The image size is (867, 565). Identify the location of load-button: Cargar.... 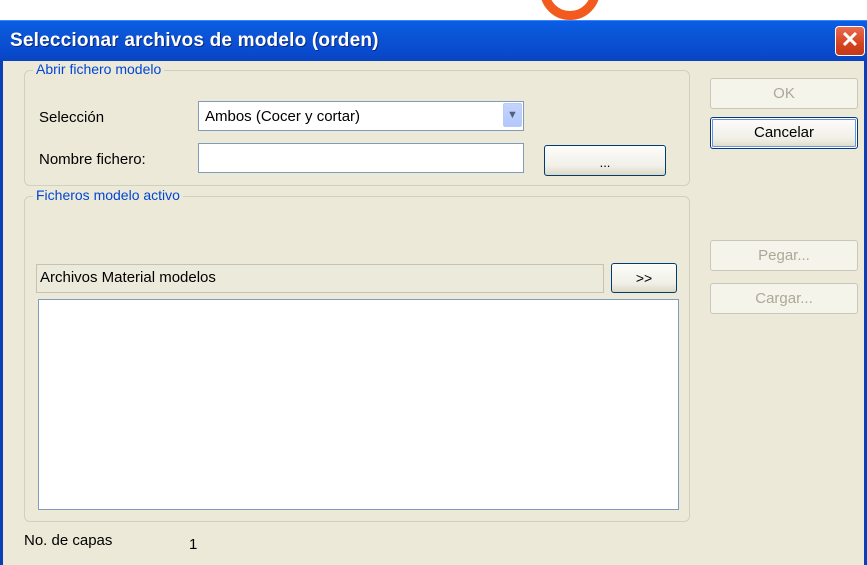
(784, 298).